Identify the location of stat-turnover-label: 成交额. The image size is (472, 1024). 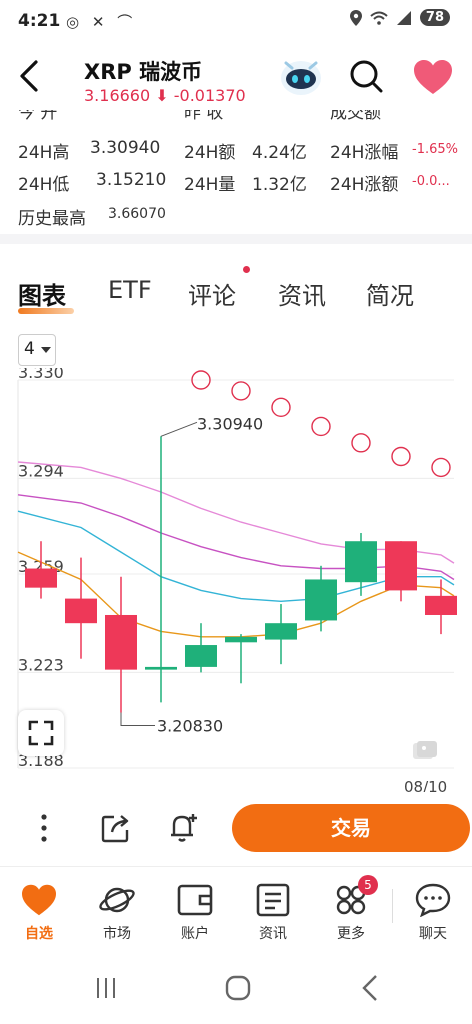
(355, 116).